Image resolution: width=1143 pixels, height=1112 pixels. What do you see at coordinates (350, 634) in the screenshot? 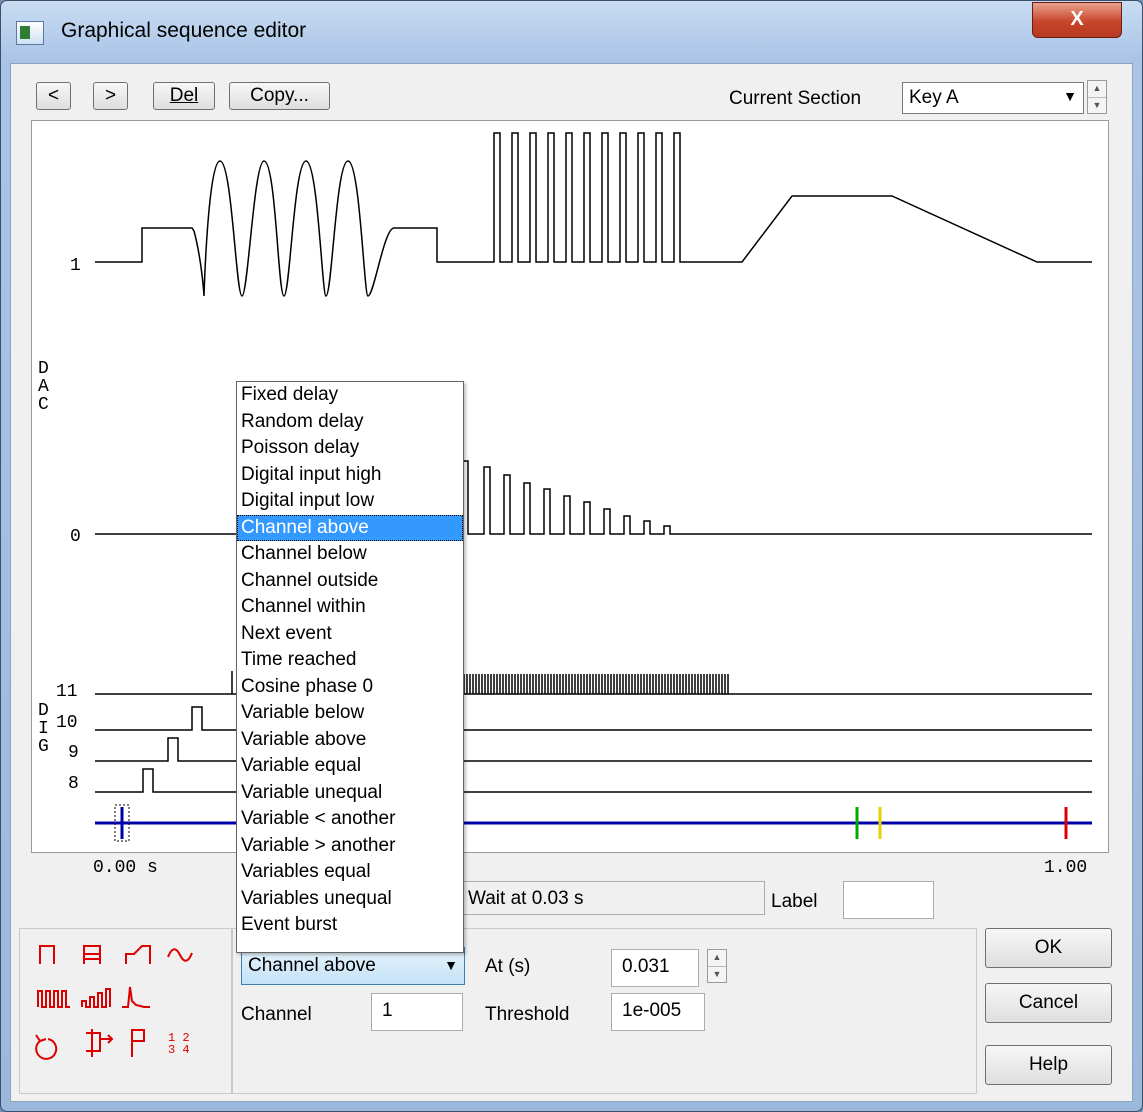
I see `dropdown-option: Next event` at bounding box center [350, 634].